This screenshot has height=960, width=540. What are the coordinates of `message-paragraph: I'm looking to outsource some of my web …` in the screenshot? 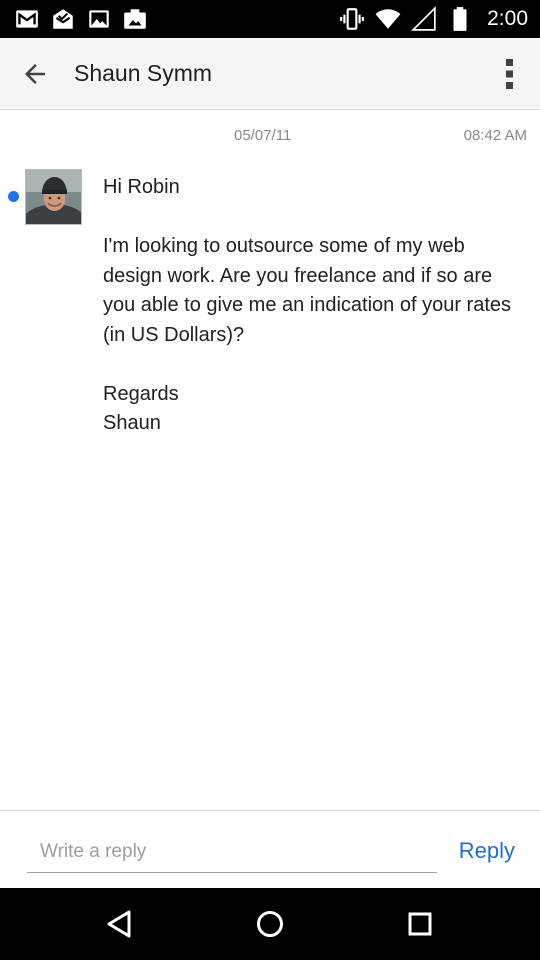 It's located at (307, 290).